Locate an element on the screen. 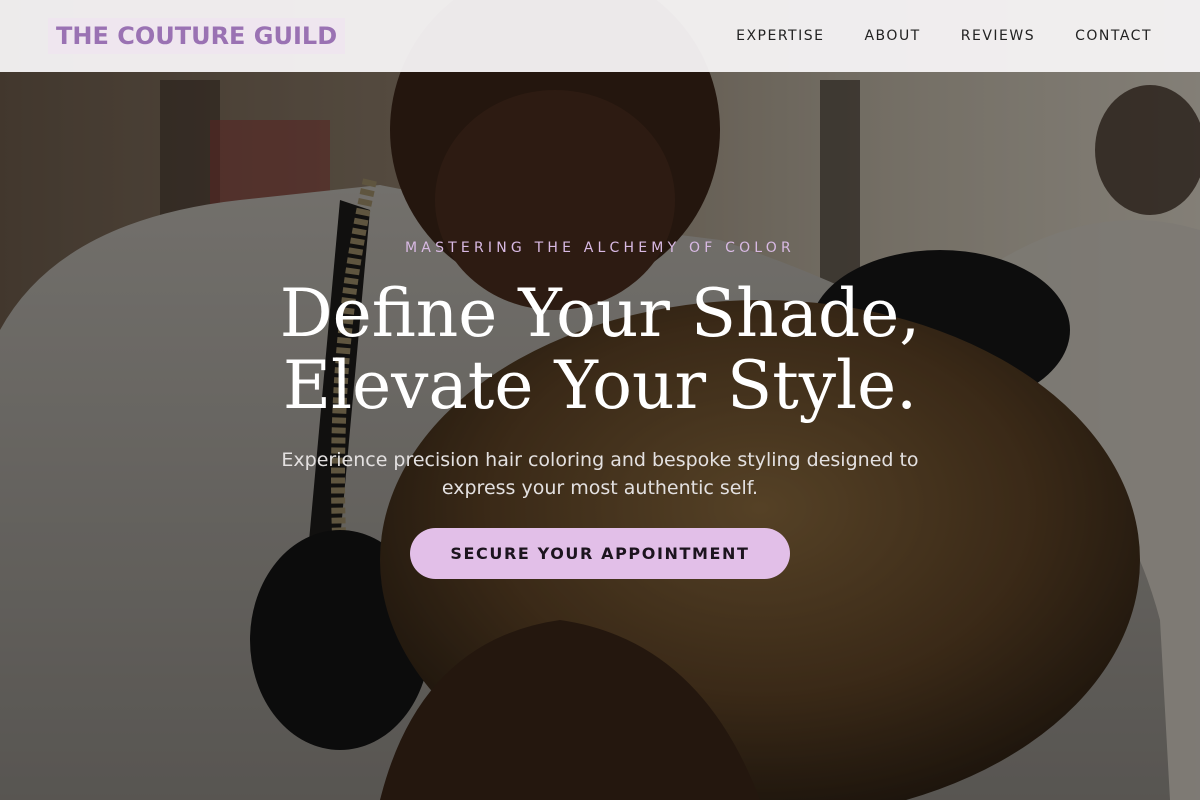 The width and height of the screenshot is (1200, 800). main-nav: EXPERTISE ABOUT REVIEWS CONTACT is located at coordinates (944, 36).